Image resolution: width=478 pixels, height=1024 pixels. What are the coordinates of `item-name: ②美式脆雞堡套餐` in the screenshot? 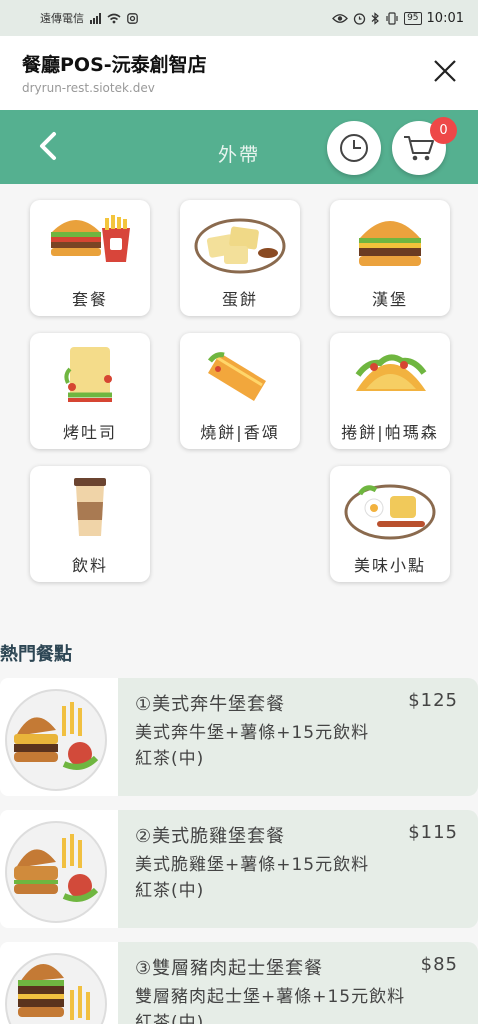 It's located at (210, 836).